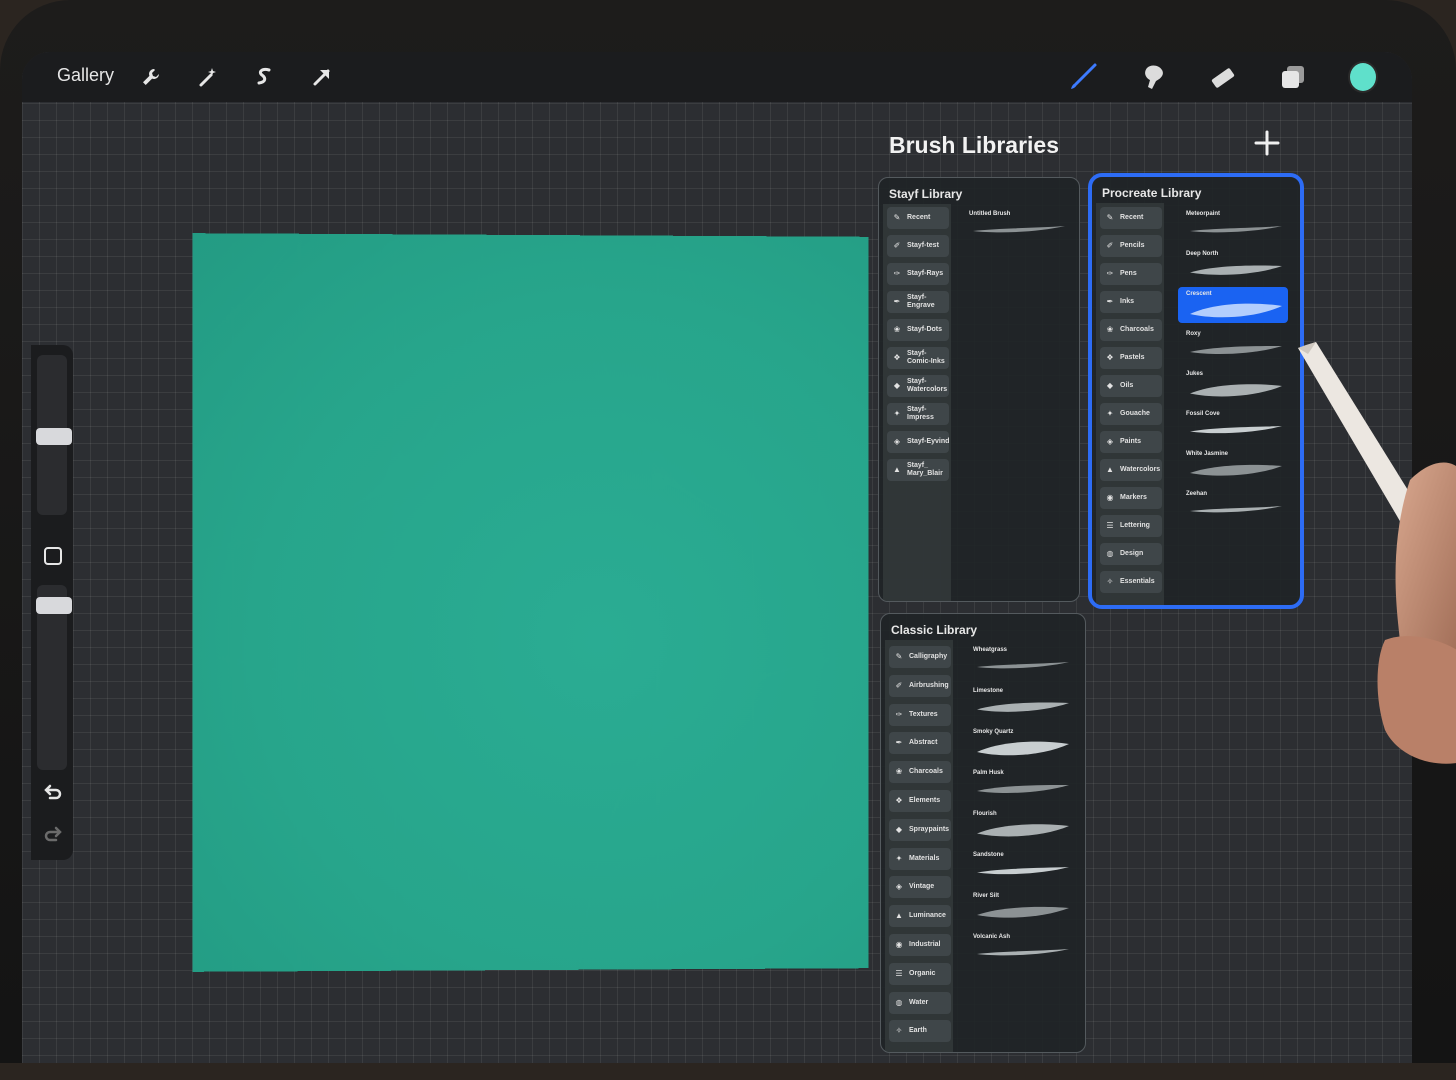 This screenshot has height=1080, width=1456. I want to click on magic-wand-icon, so click(208, 77).